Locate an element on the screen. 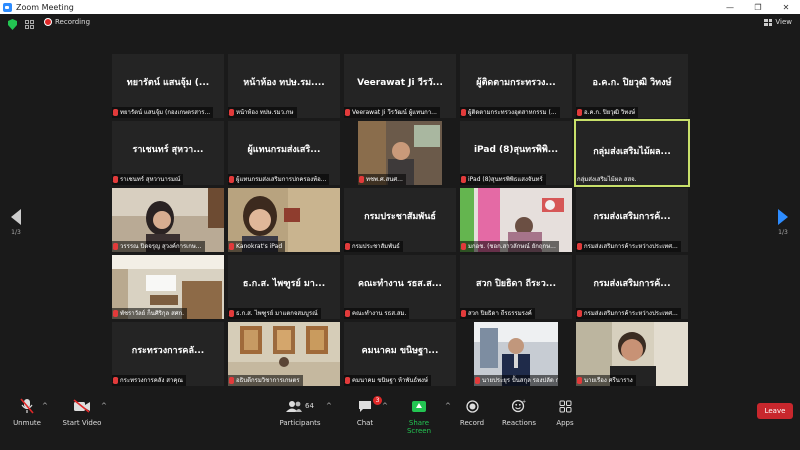  participant-caption: กระทรวงการคลัง สาคุณ is located at coordinates (149, 380).